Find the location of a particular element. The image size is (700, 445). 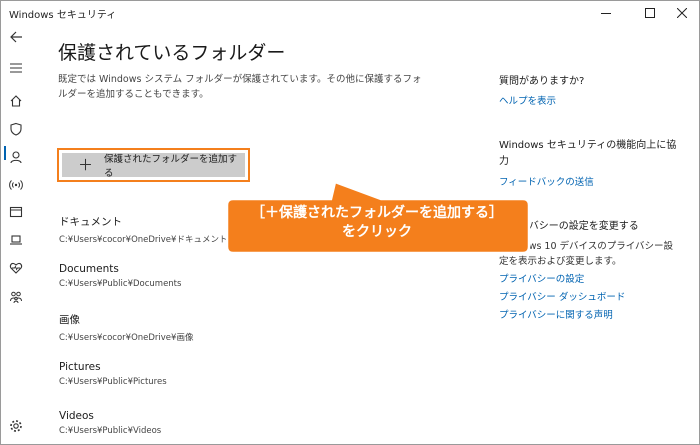

add-protected-folder-button: ＋ 保護されたフォルダーを追加する is located at coordinates (153, 166).